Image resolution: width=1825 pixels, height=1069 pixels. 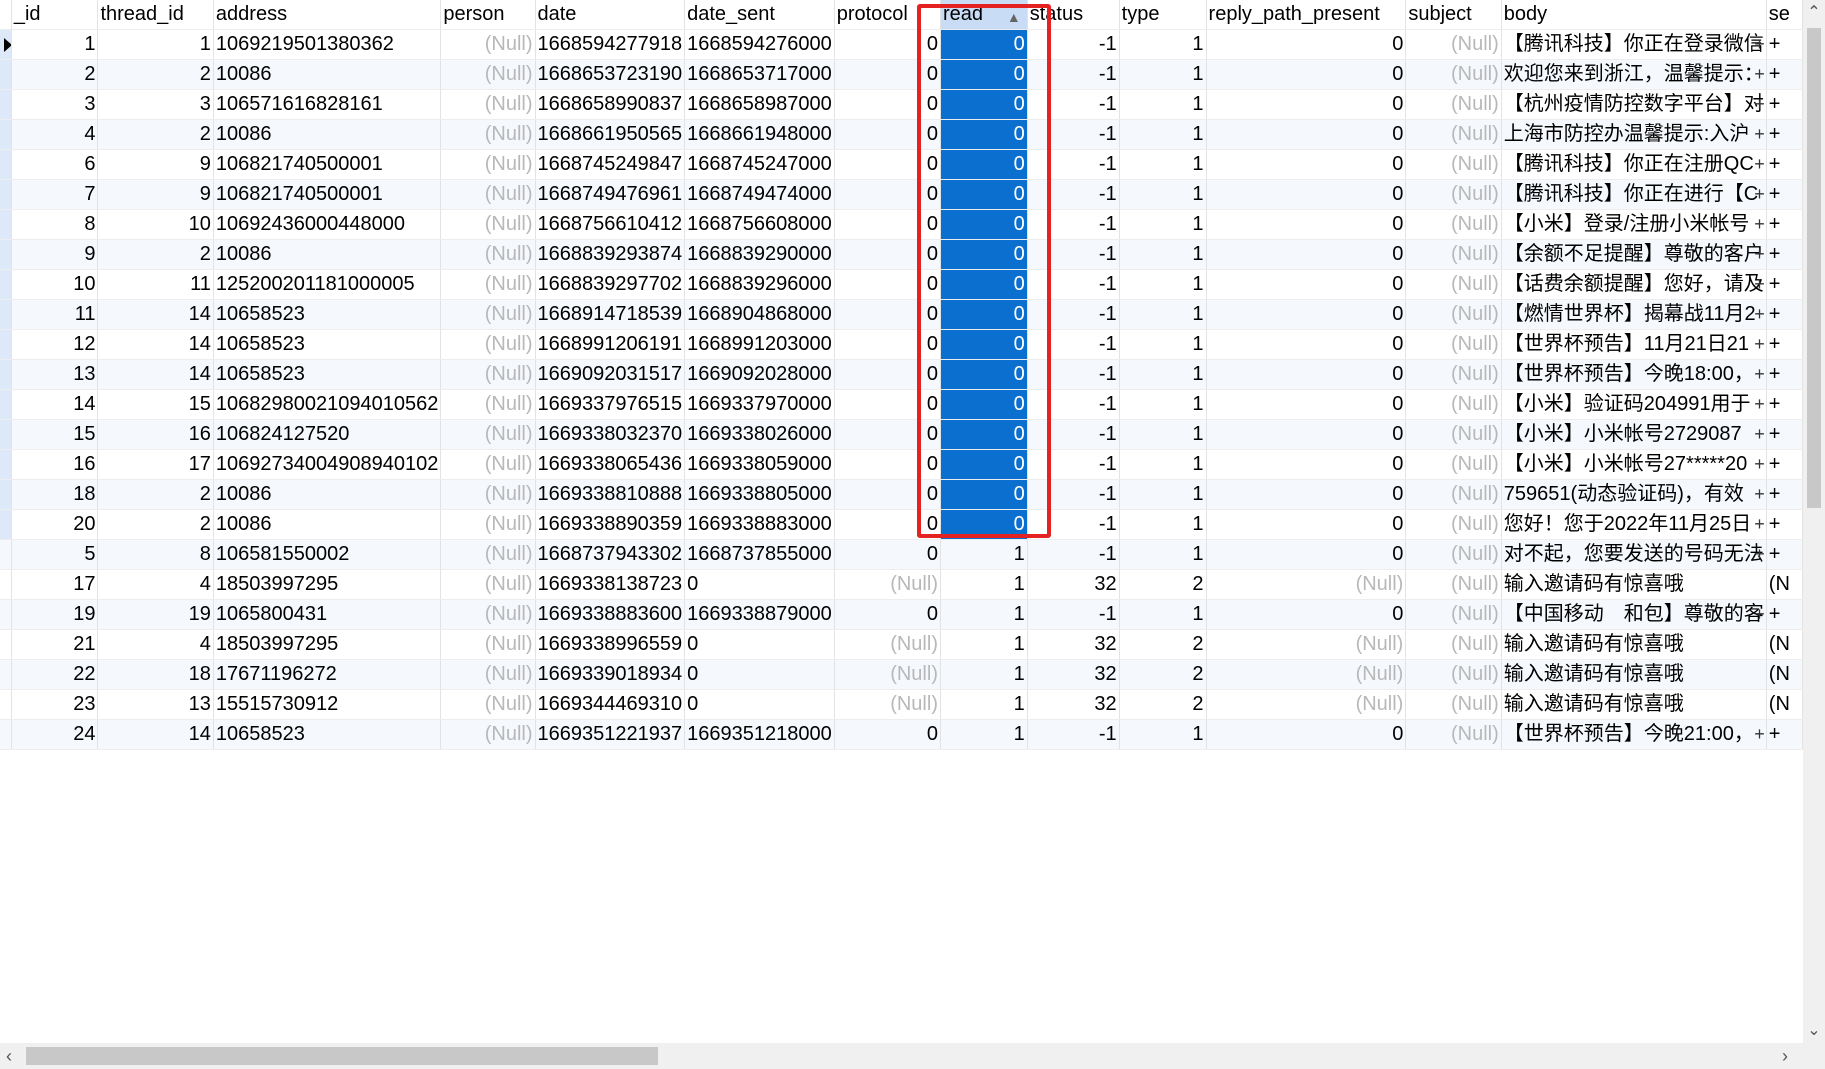 I want to click on cell-body: 【世界杯预告】今晚18:00， +, so click(x=1634, y=374).